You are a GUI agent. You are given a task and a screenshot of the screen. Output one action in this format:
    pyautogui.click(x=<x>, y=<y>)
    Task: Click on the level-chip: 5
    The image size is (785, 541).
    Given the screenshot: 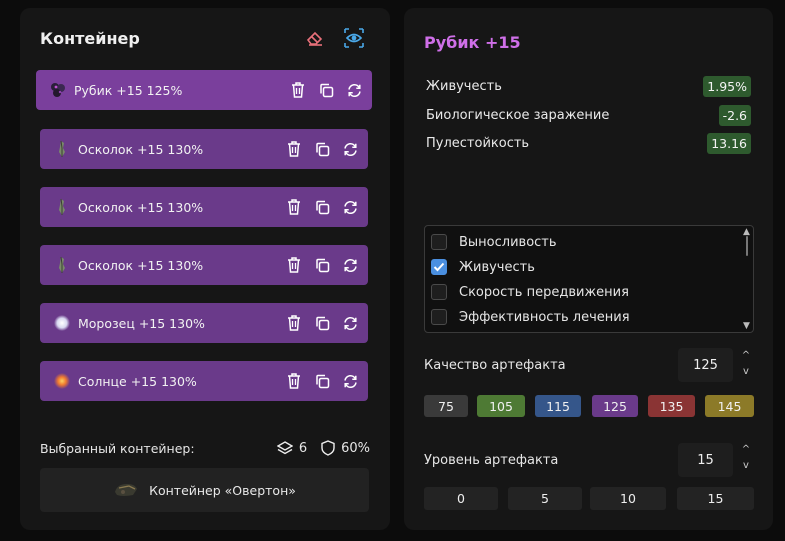 What is the action you would take?
    pyautogui.click(x=545, y=498)
    